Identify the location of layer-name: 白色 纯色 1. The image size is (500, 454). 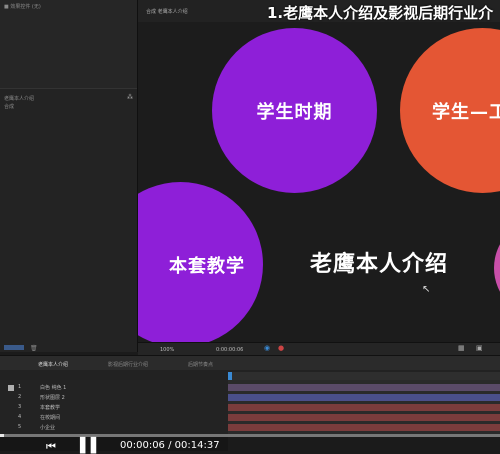
(53, 387).